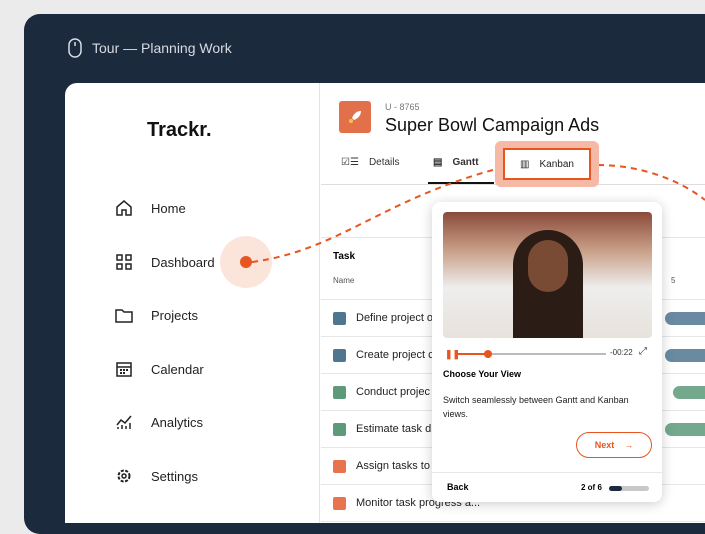  I want to click on step-progress, so click(629, 488).